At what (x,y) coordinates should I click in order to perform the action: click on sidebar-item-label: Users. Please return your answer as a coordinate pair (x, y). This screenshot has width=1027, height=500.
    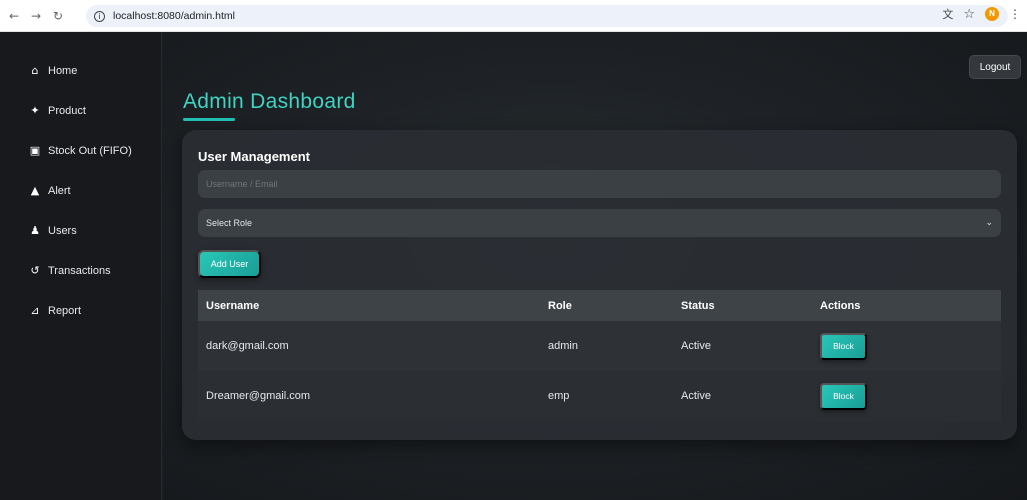
    Looking at the image, I should click on (62, 230).